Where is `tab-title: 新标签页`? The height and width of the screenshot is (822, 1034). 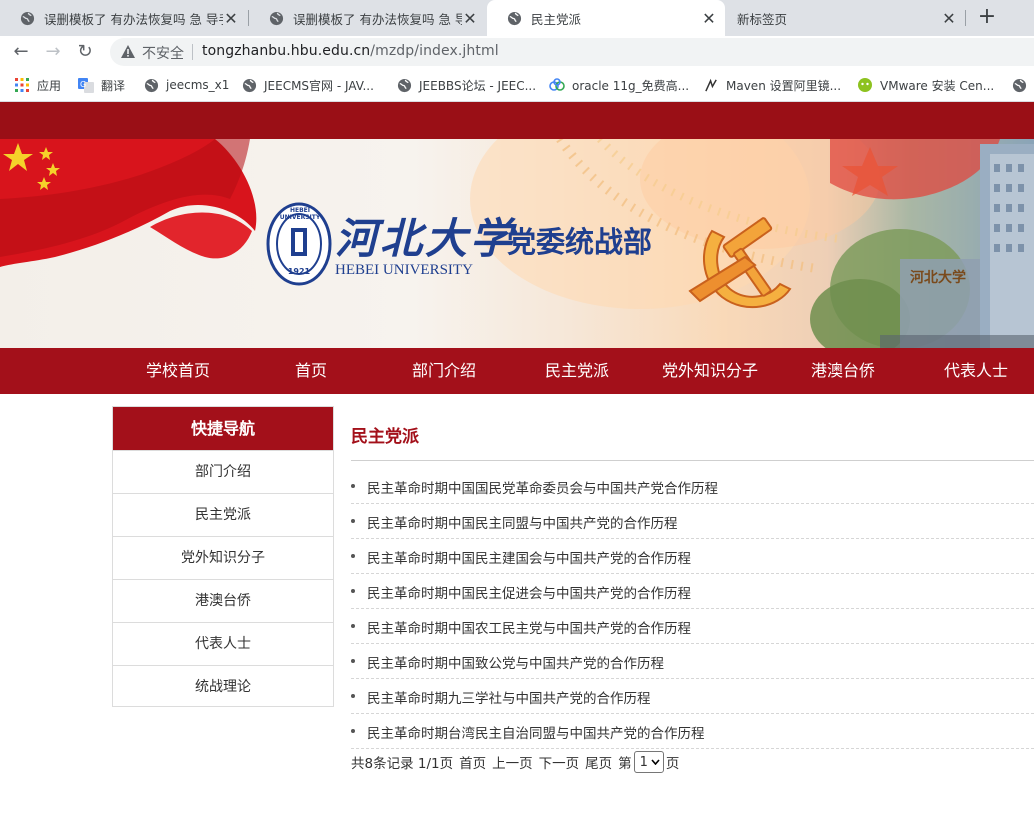
tab-title: 新标签页 is located at coordinates (762, 19).